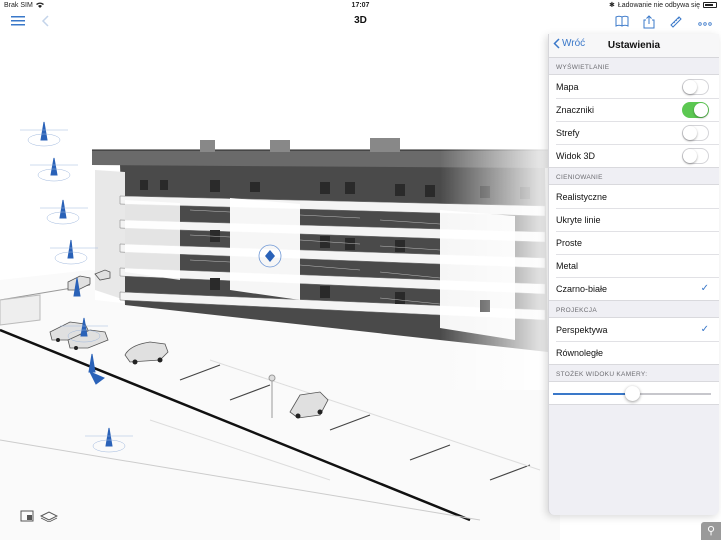  Describe the element at coordinates (567, 86) in the screenshot. I see `row-label: Mapa` at that location.